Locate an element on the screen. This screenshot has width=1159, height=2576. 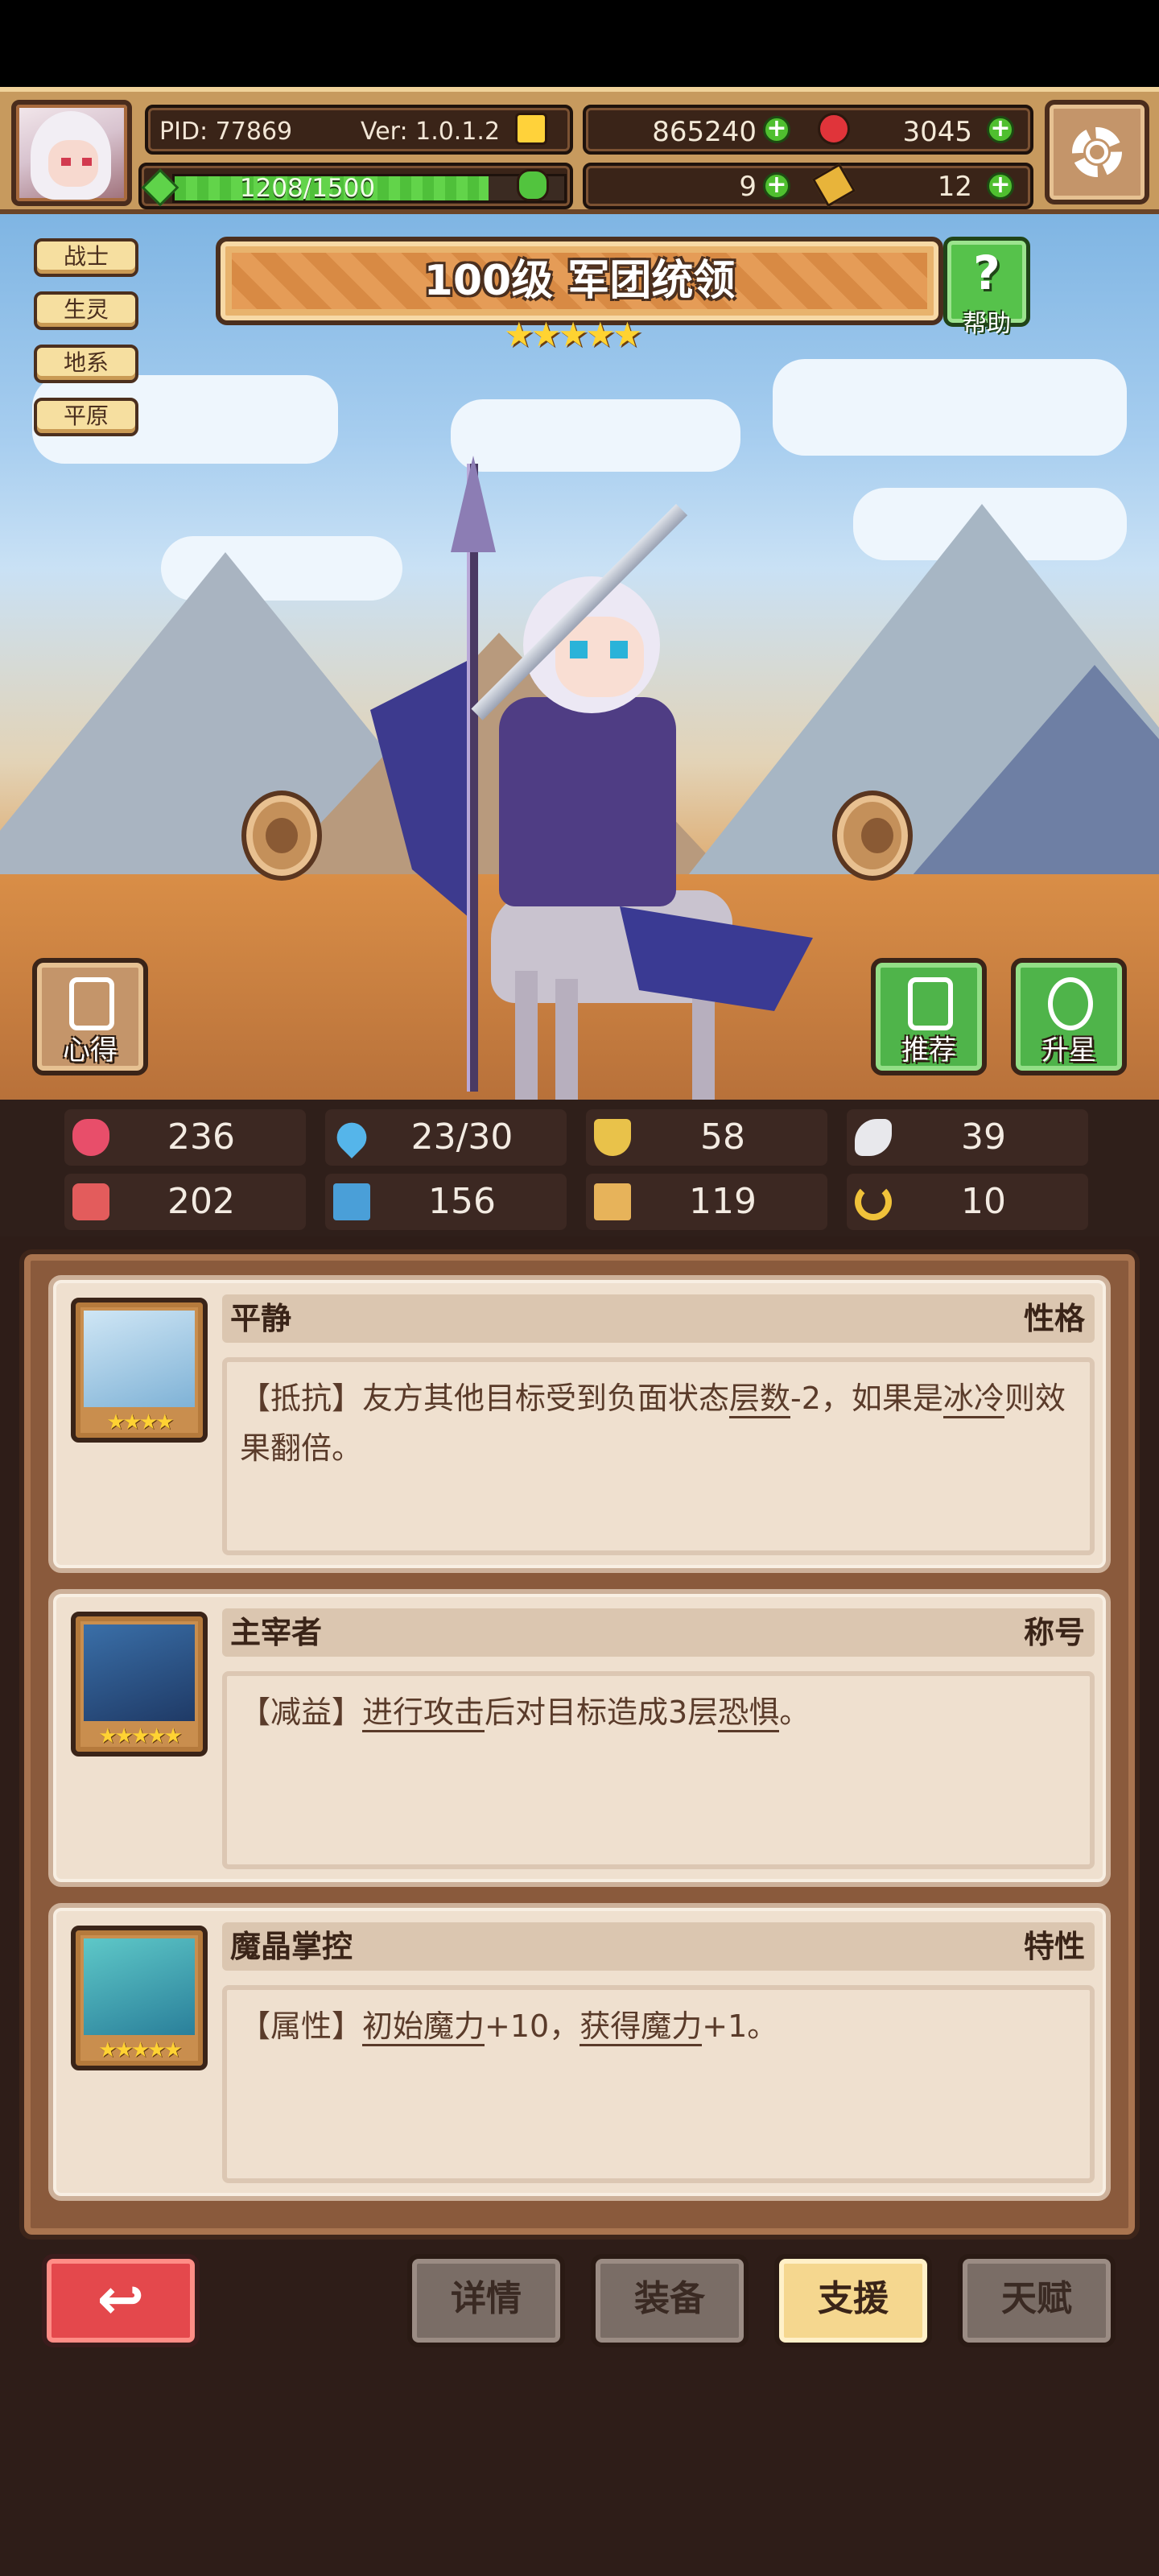
trait-card-title: ★★★★★ 主宰者 称号 【减益】进行攻击后对目标造成3层恐惧。 is located at coordinates (579, 1738).